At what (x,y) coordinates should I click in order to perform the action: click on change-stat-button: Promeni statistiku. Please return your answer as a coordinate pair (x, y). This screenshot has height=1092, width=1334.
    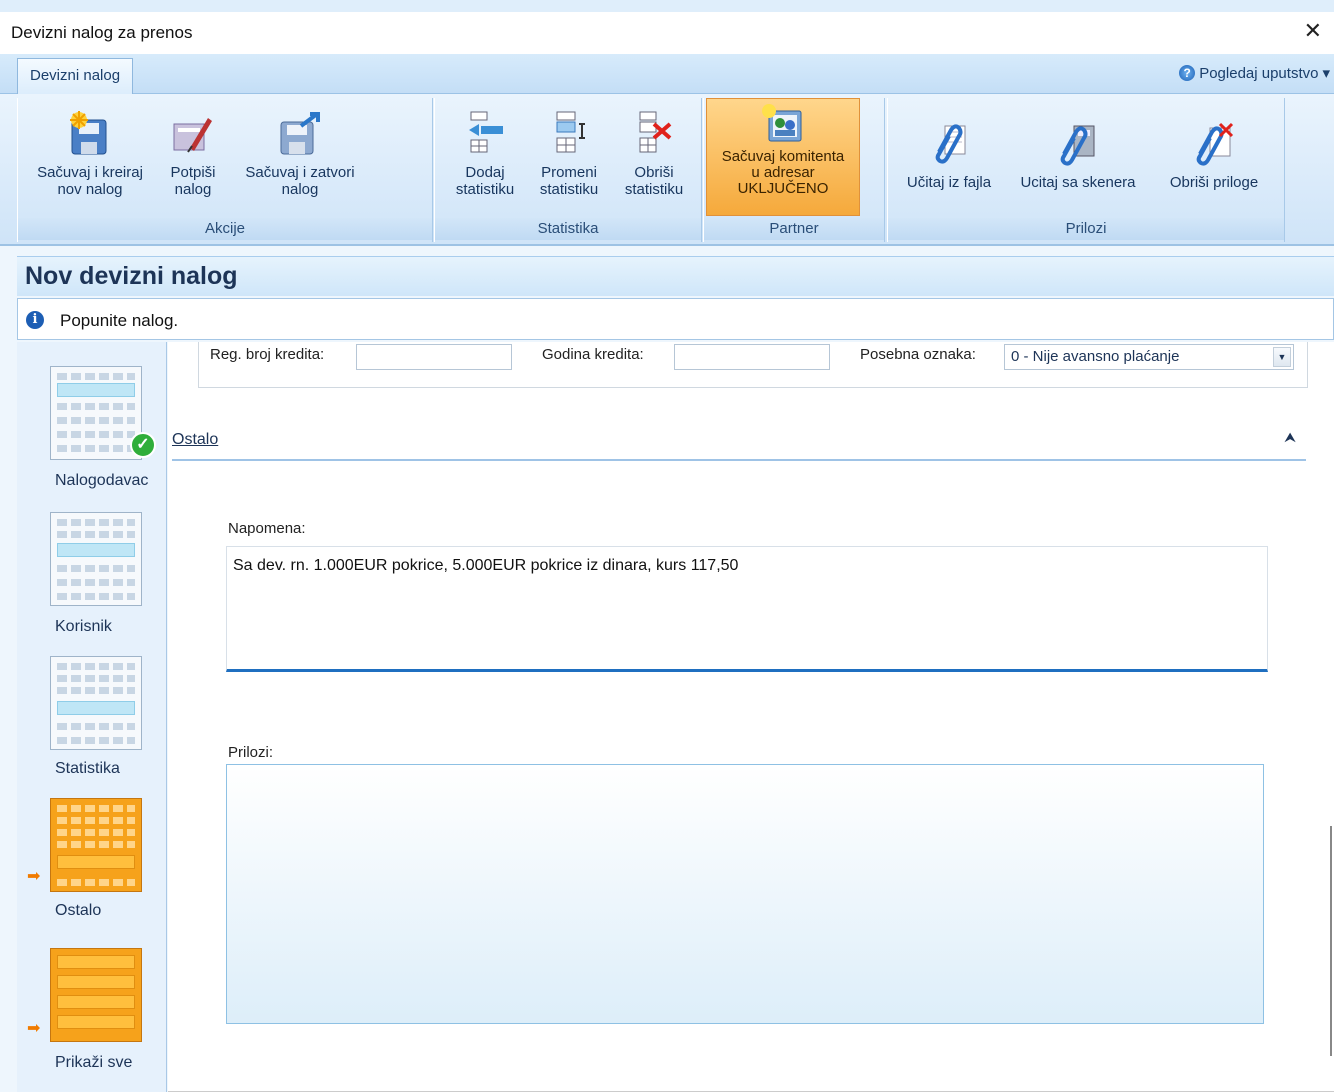
    Looking at the image, I should click on (569, 154).